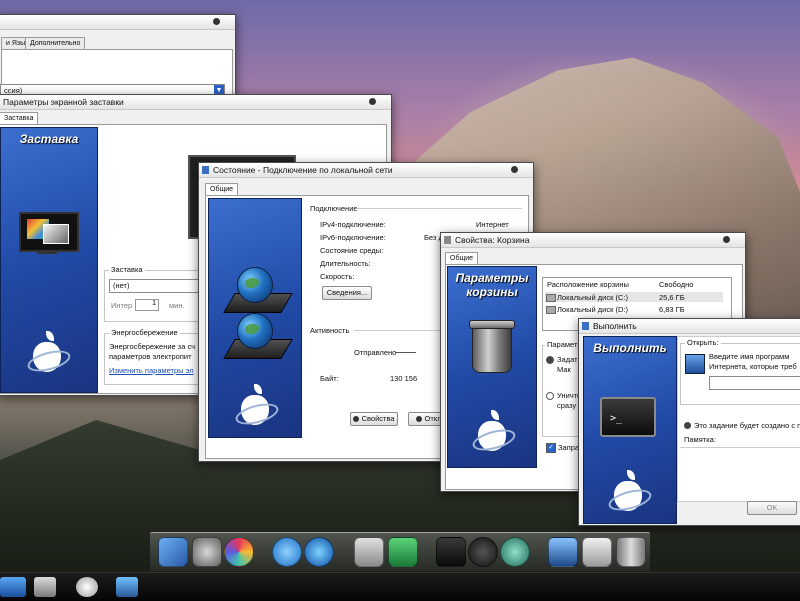 The height and width of the screenshot is (601, 800). What do you see at coordinates (628, 417) in the screenshot?
I see `terminal-icon: >_` at bounding box center [628, 417].